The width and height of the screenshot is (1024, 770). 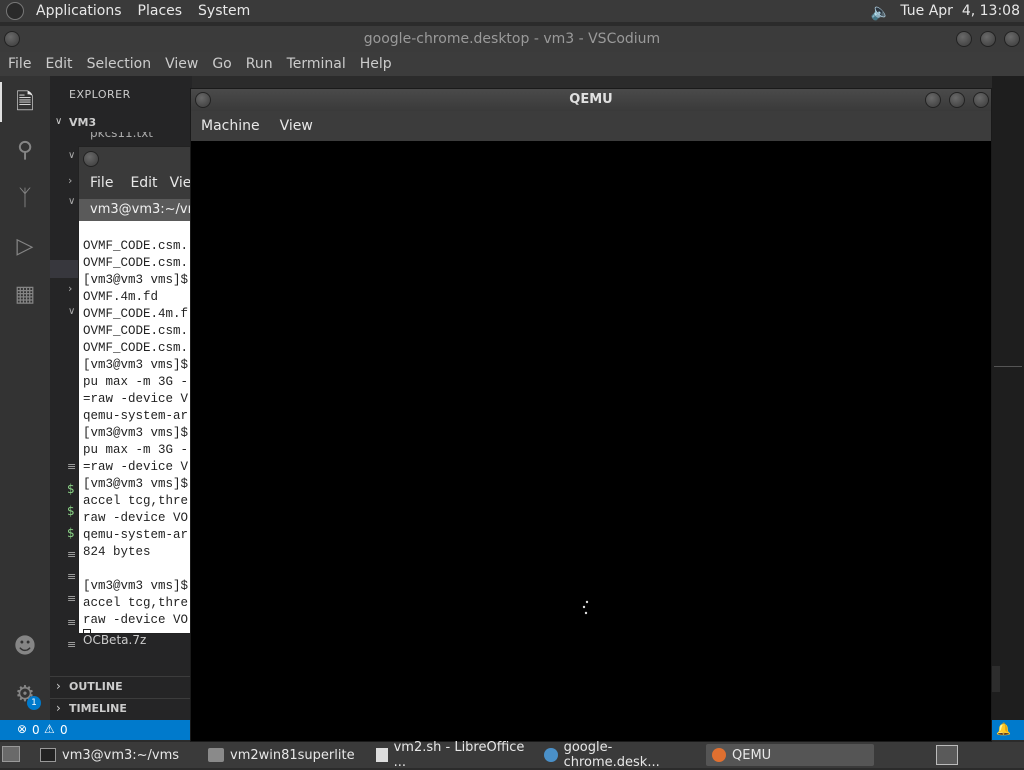 I want to click on qemu-minimize-button, so click(x=933, y=100).